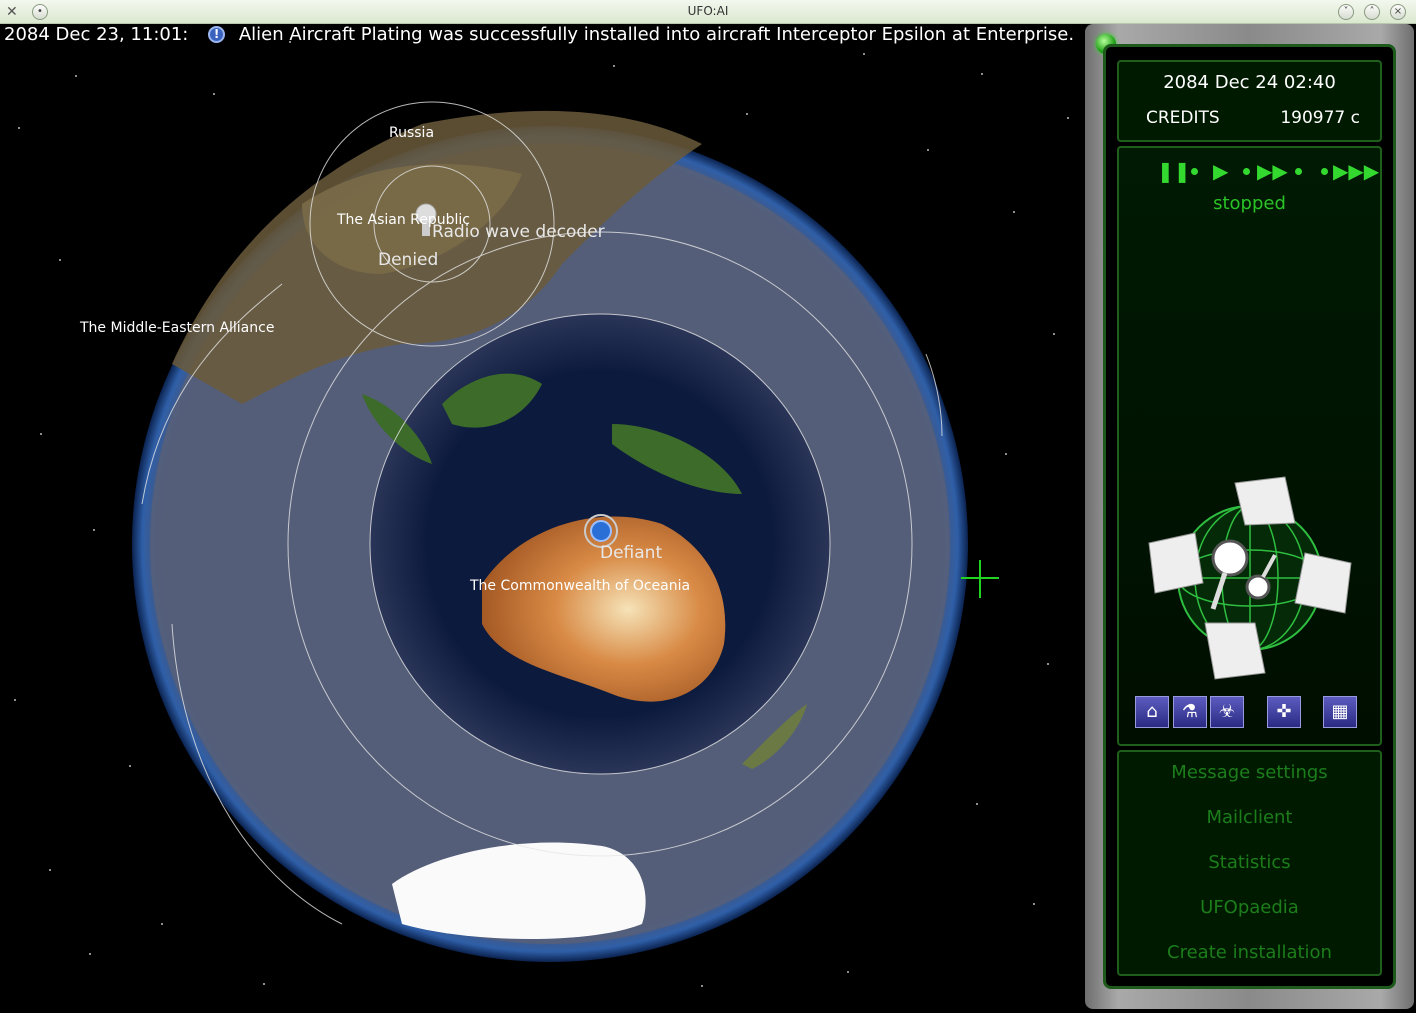 The width and height of the screenshot is (1416, 1013). Describe the element at coordinates (1250, 578) in the screenshot. I see `geoscape-emblem-icon` at that location.